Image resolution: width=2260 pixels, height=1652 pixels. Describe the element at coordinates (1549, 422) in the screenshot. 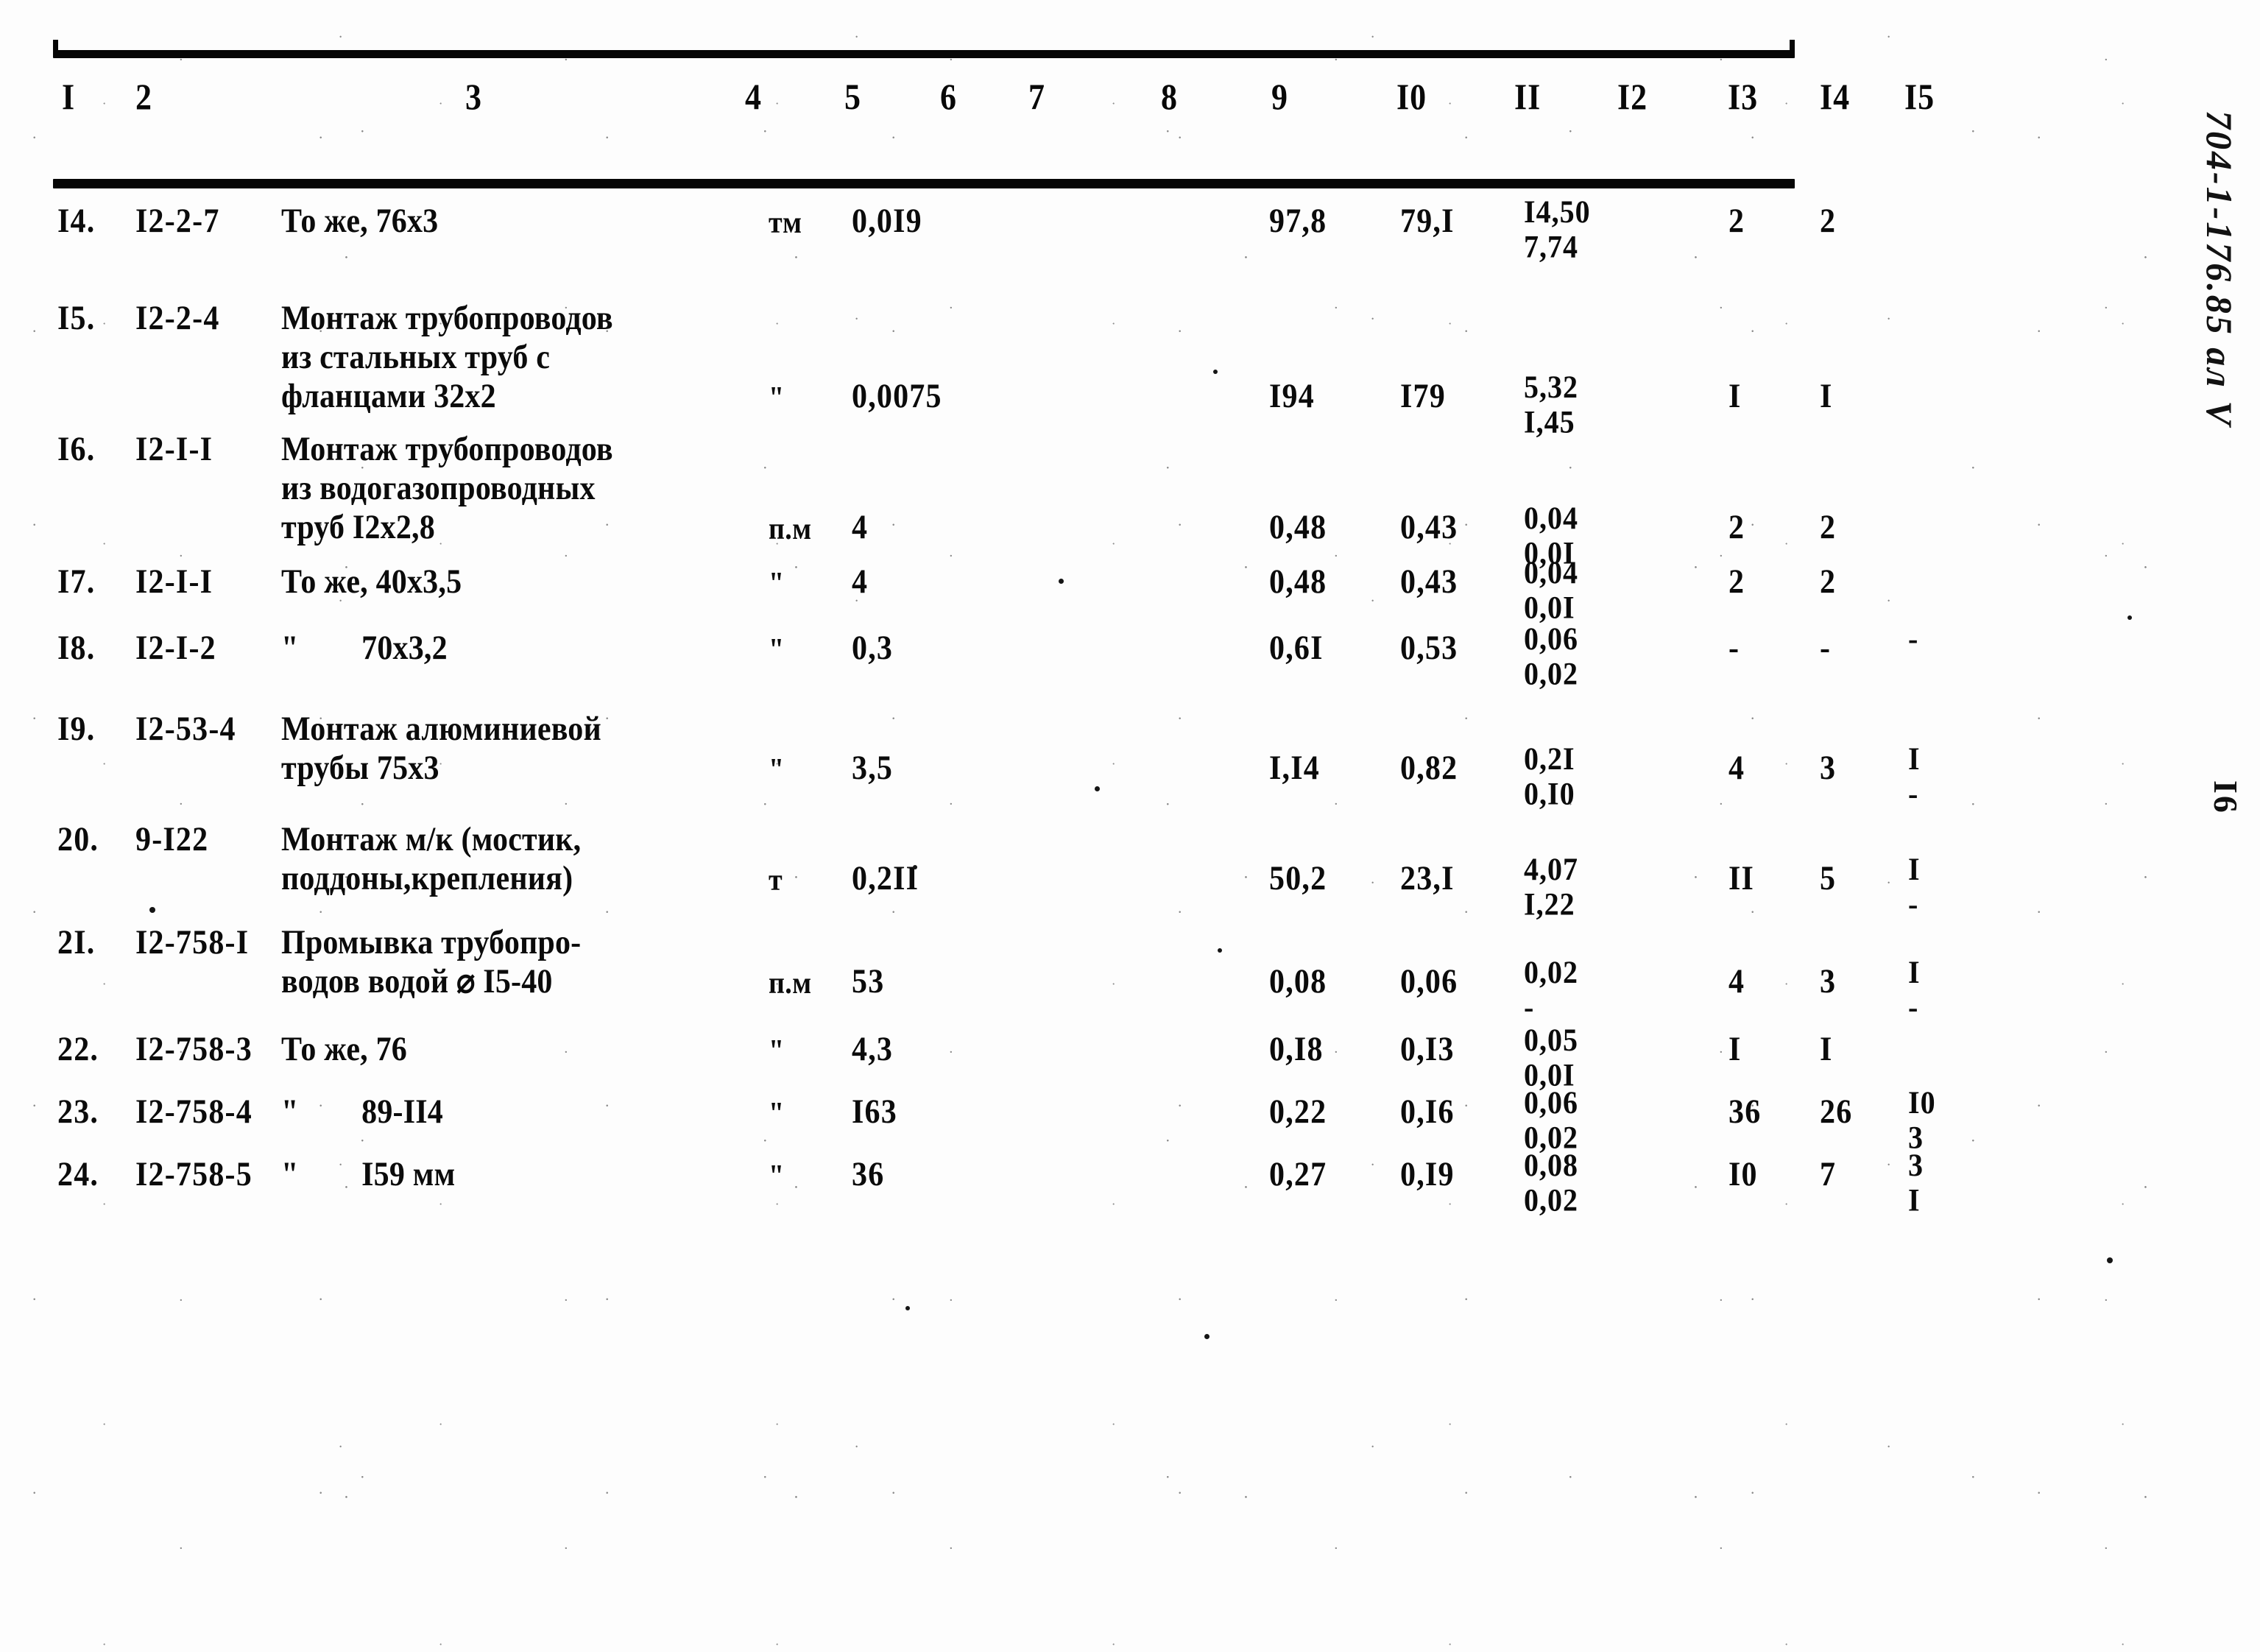

I see `row-col11-lower: I,45` at that location.